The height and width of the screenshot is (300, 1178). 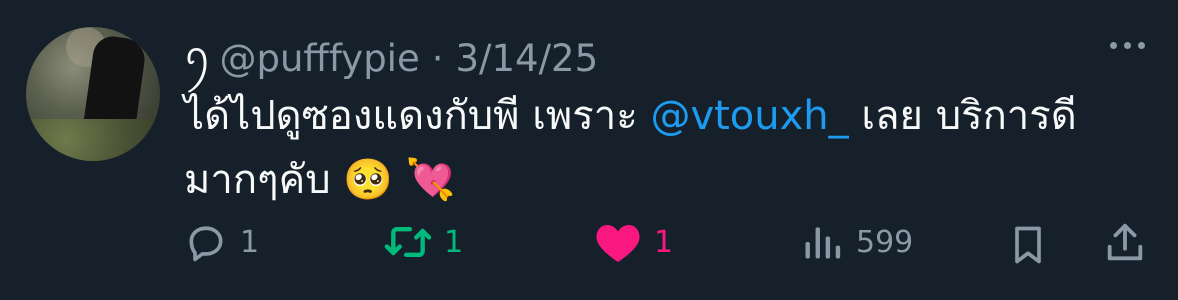 I want to click on more-icon, so click(x=1127, y=45).